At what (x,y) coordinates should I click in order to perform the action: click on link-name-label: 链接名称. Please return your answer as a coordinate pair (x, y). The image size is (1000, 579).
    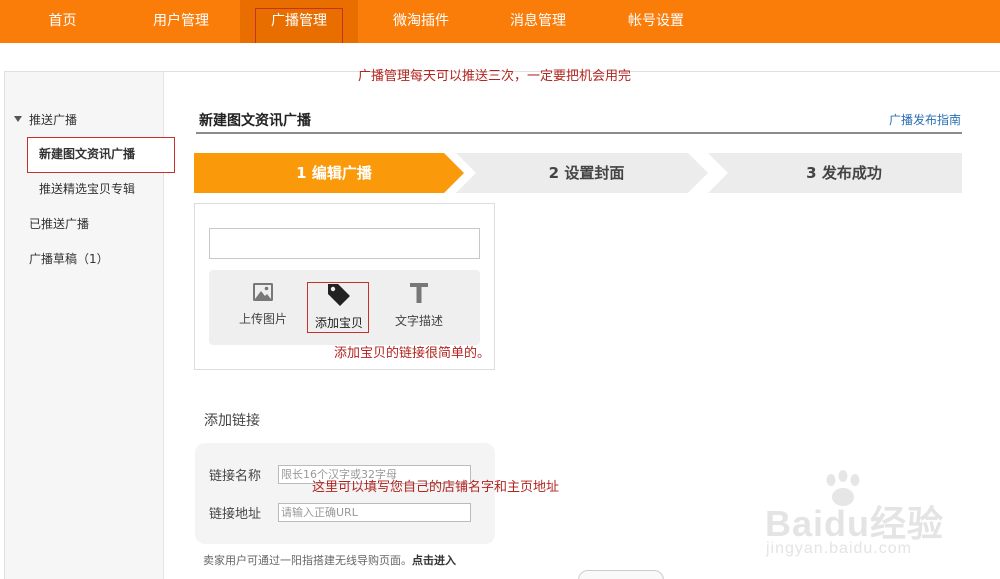
    Looking at the image, I should click on (235, 476).